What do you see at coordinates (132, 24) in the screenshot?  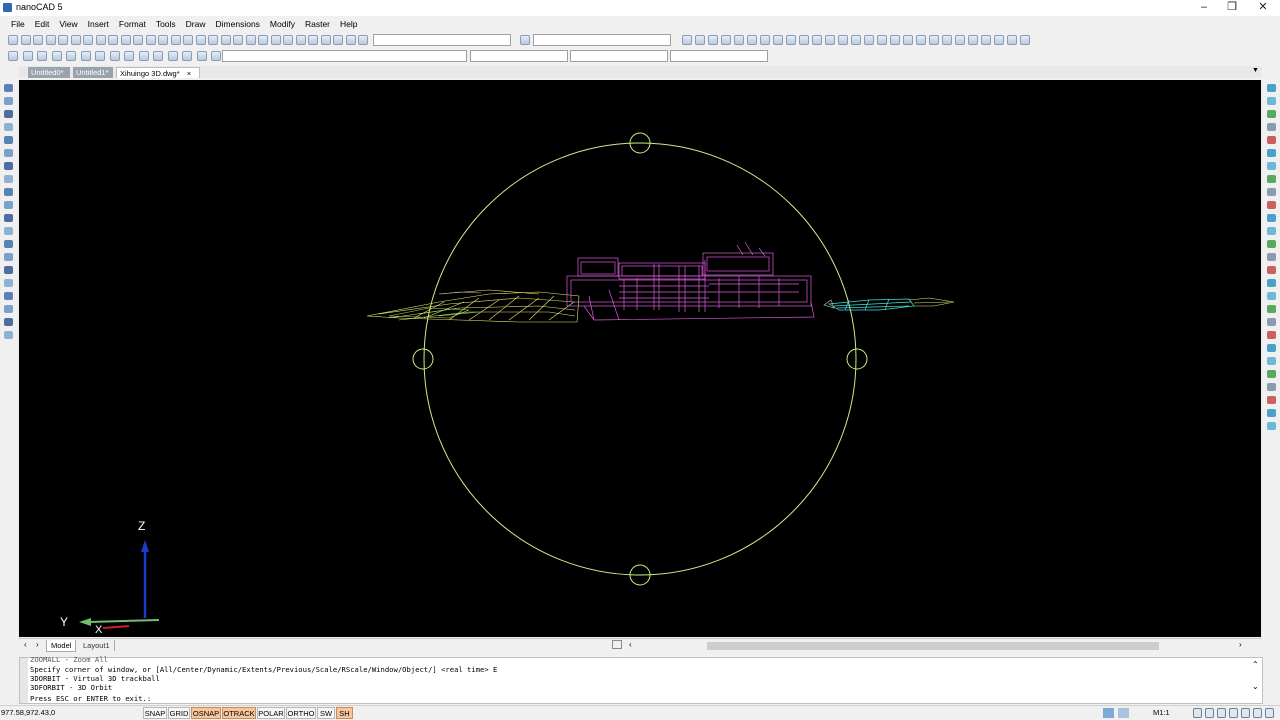 I see `menu-format: Format` at bounding box center [132, 24].